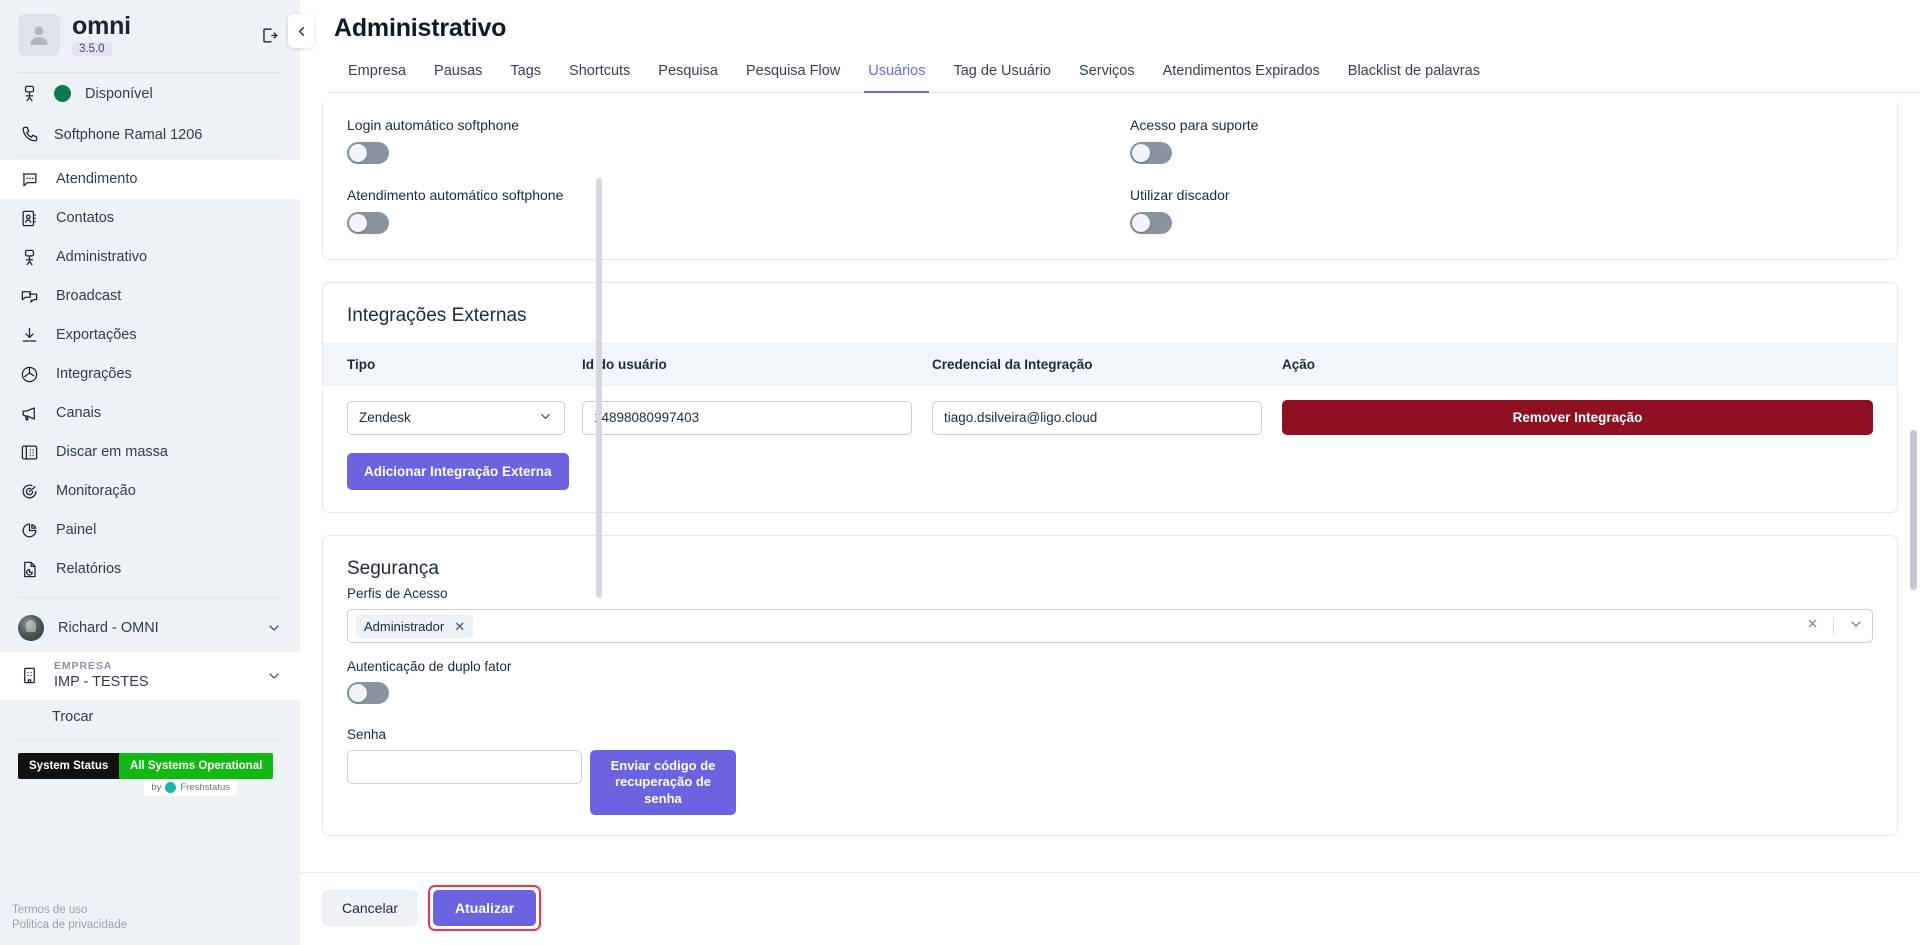 The width and height of the screenshot is (1920, 945). I want to click on send-password-recovery-button: Enviar código de recuperação de senha, so click(663, 782).